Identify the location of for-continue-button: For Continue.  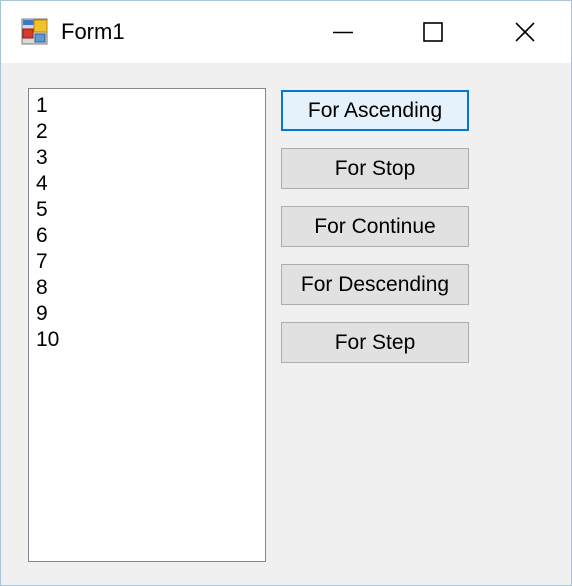
(375, 226).